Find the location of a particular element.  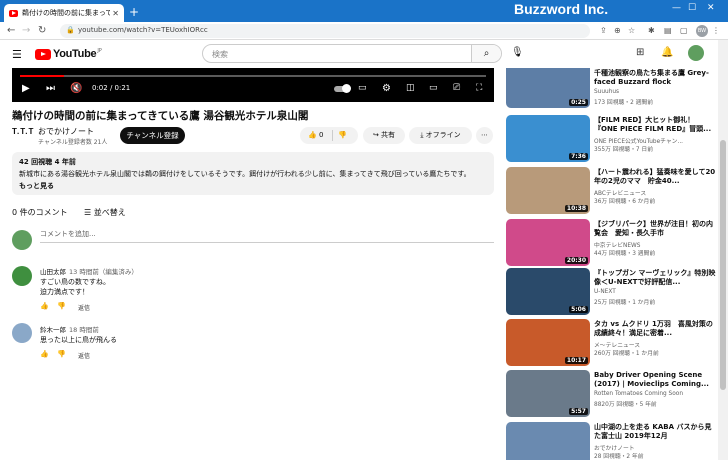

create-video-icon: ⊞ is located at coordinates (640, 52).